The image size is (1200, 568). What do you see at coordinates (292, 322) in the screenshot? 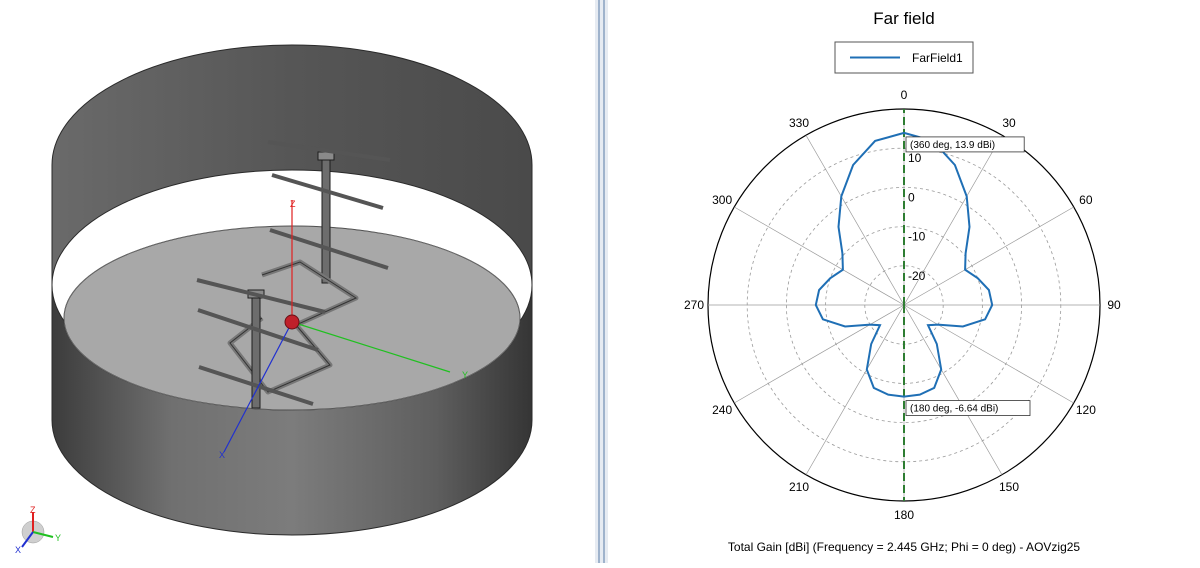
I see `feed-port-marker` at bounding box center [292, 322].